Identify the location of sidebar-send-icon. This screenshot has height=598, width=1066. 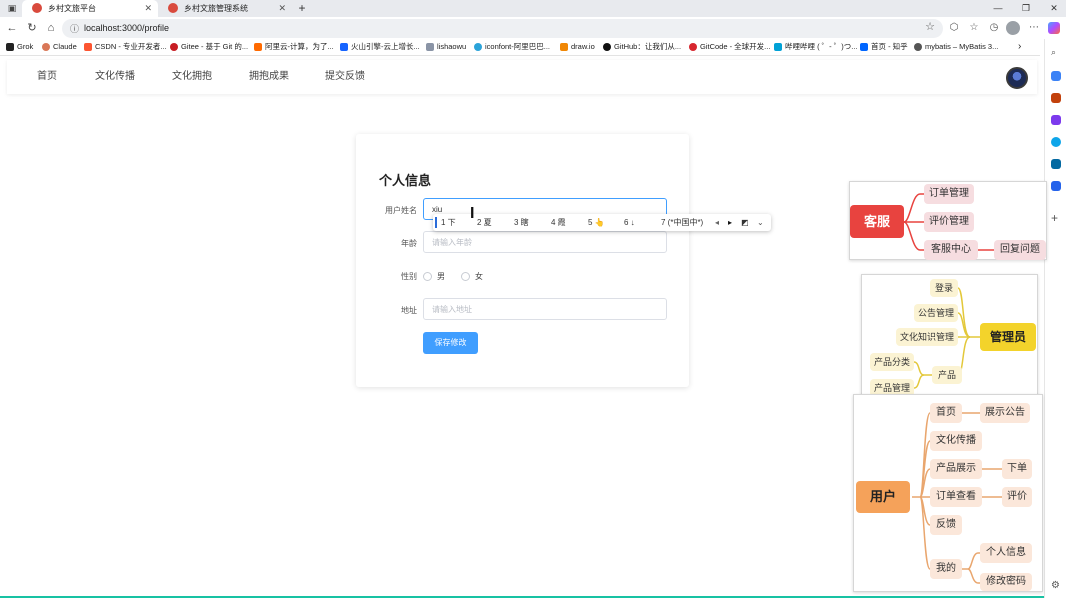
(1056, 186).